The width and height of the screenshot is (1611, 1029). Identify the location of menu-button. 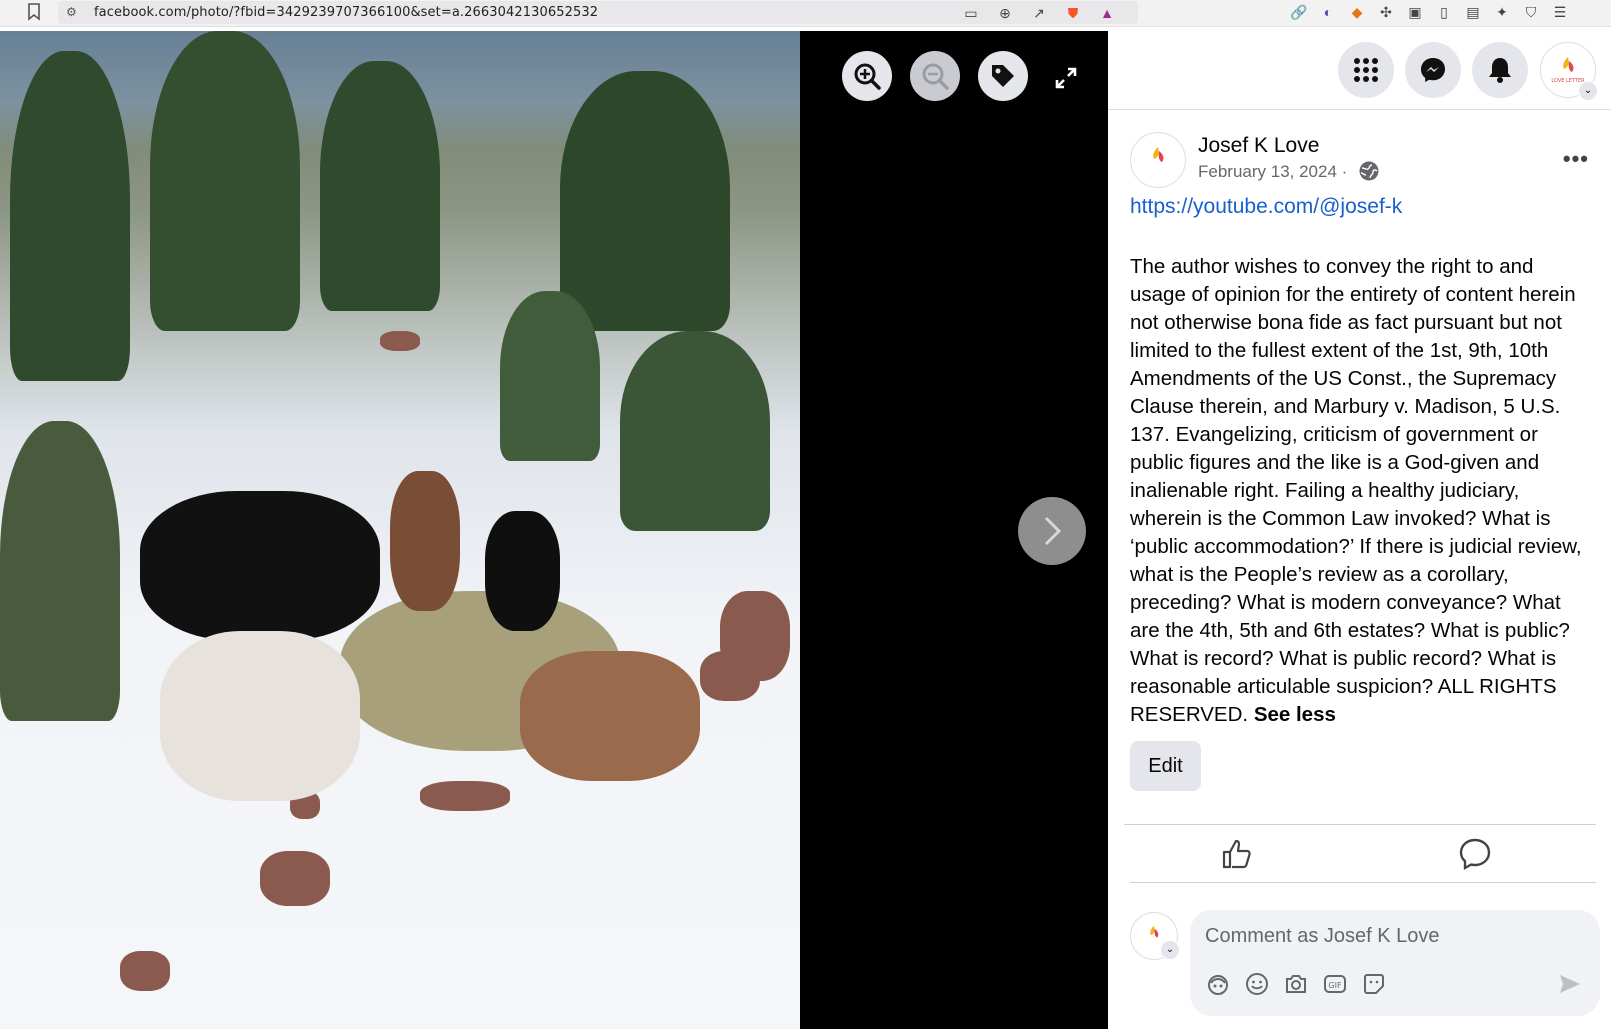
(1366, 70).